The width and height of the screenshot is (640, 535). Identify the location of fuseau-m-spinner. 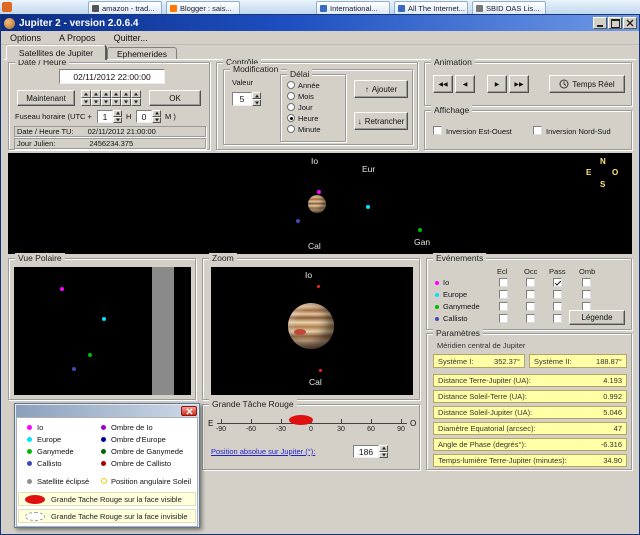
(156, 116).